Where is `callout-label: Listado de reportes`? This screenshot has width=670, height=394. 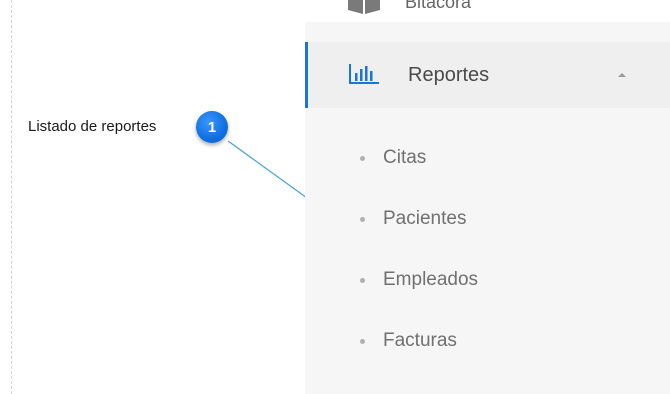
callout-label: Listado de reportes is located at coordinates (92, 126).